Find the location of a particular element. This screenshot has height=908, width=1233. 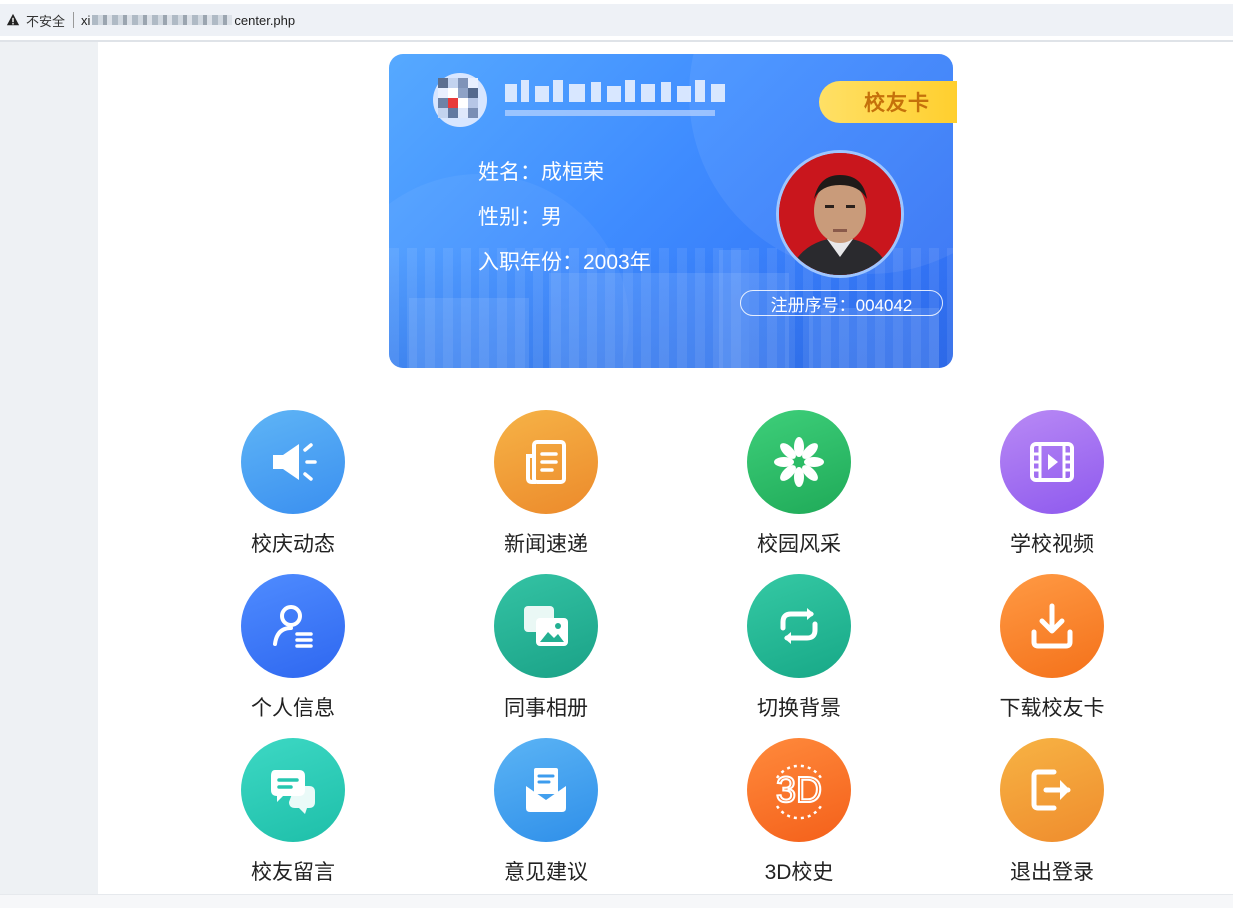

menu-item: 退出登录 is located at coordinates (1052, 813).